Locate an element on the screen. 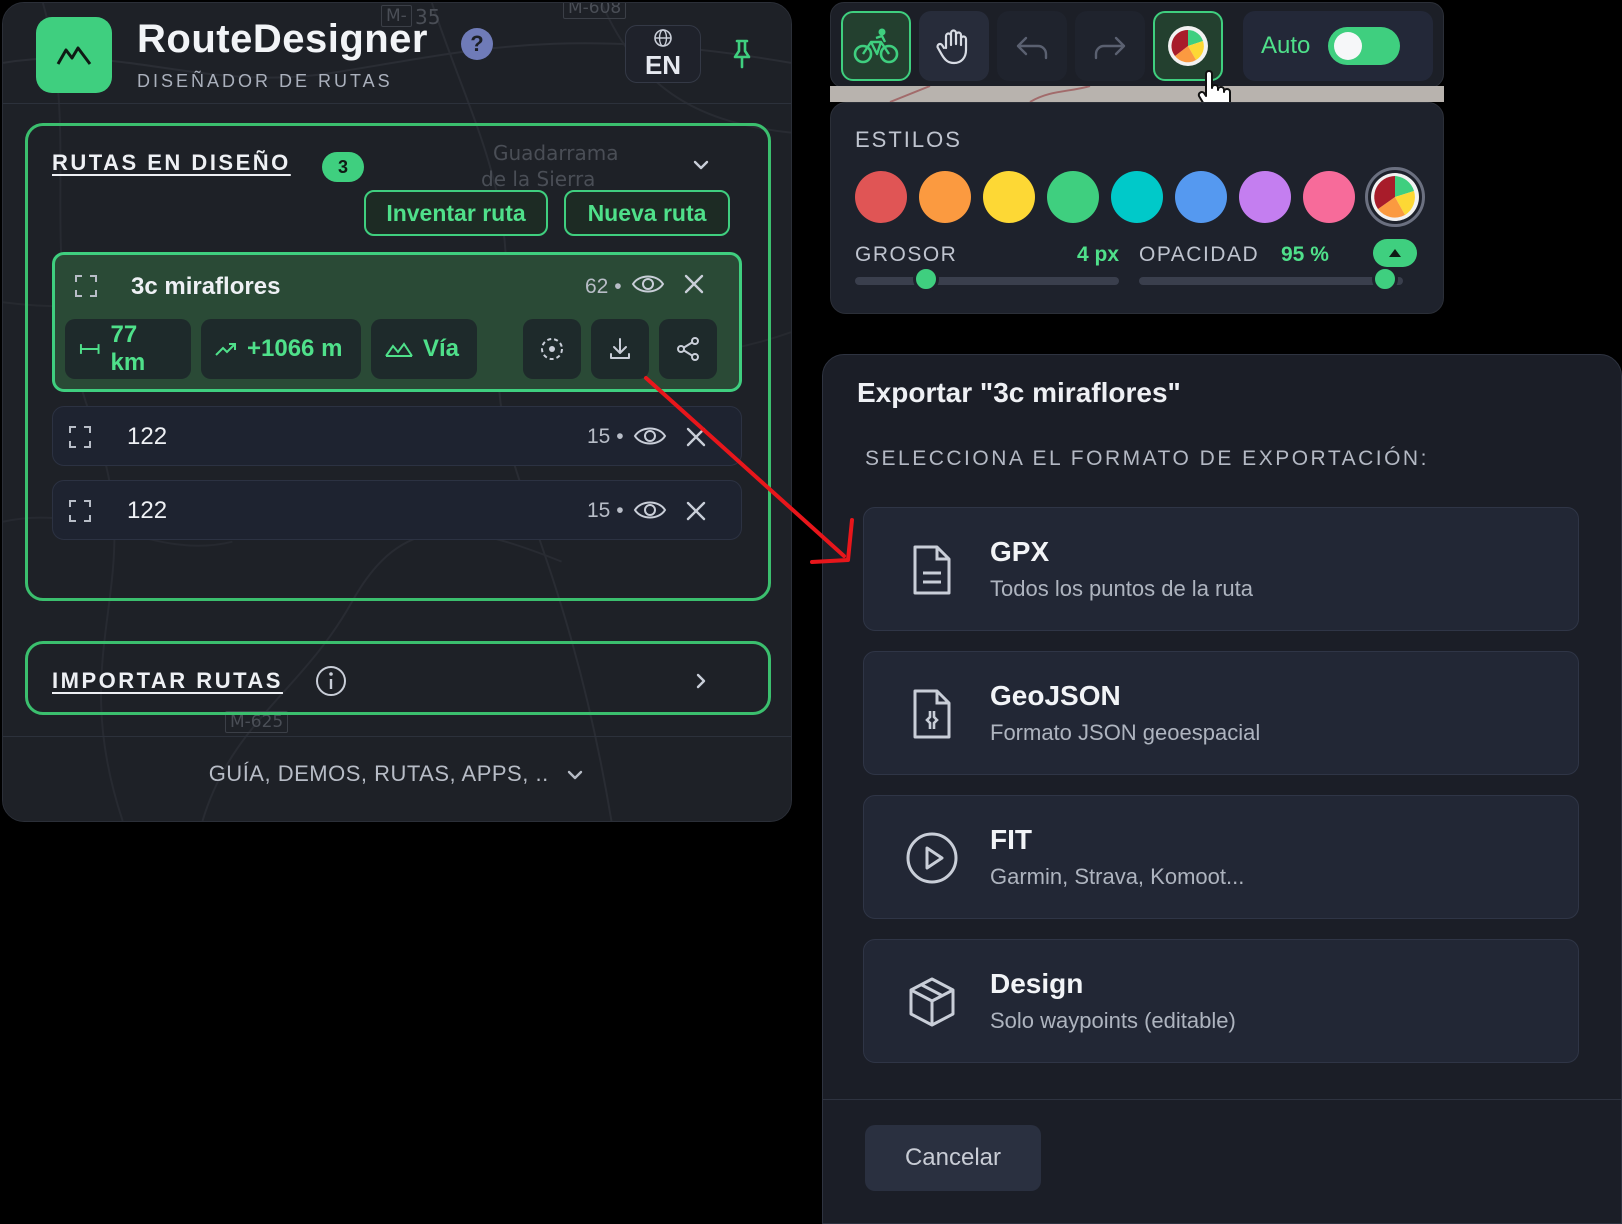  redo-icon is located at coordinates (1110, 48).